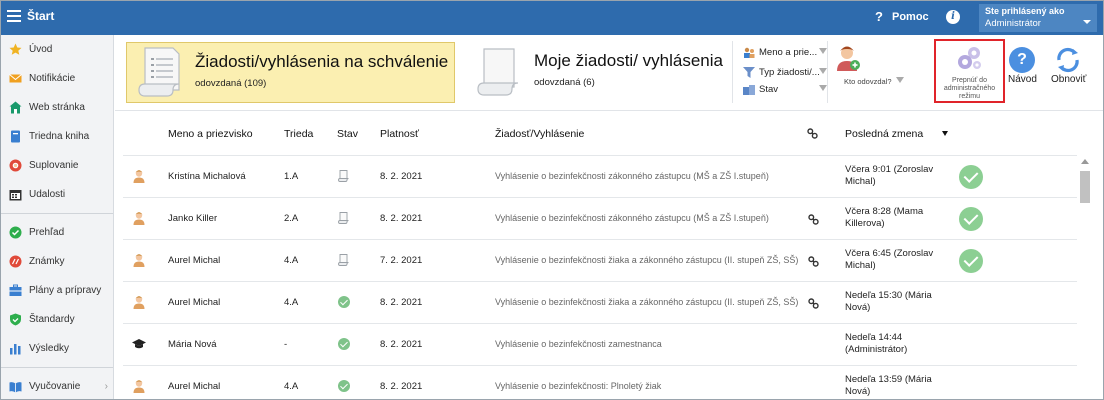 The width and height of the screenshot is (1104, 400). What do you see at coordinates (194, 302) in the screenshot?
I see `cell-name: Aurel Michal` at bounding box center [194, 302].